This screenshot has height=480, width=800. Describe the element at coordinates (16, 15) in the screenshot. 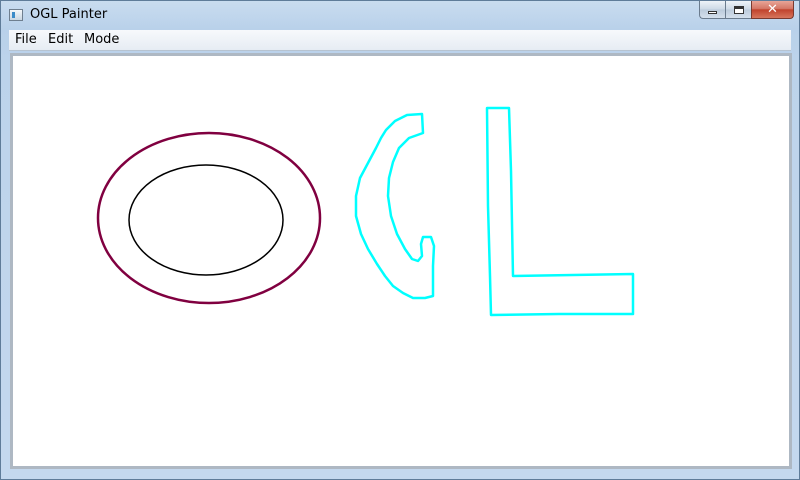

I see `app-window-icon` at that location.